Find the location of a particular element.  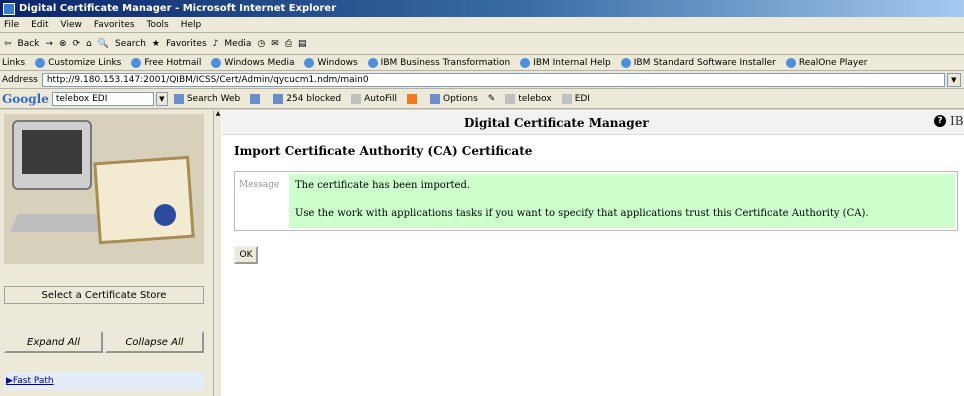

print-icon: ⎙ is located at coordinates (288, 44).